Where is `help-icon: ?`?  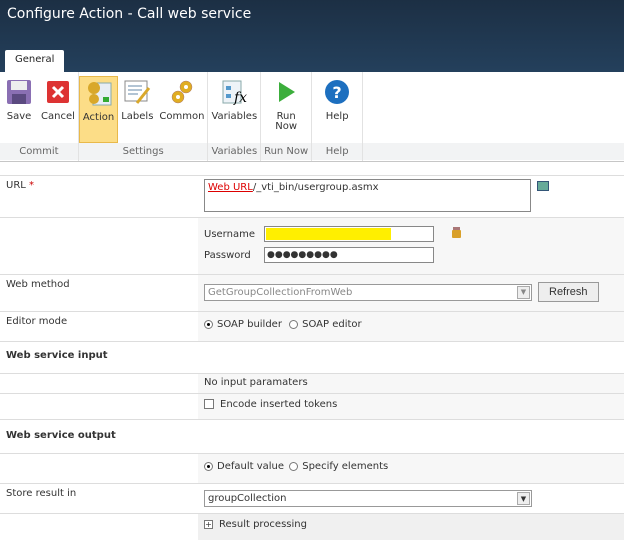
help-icon: ? is located at coordinates (337, 92).